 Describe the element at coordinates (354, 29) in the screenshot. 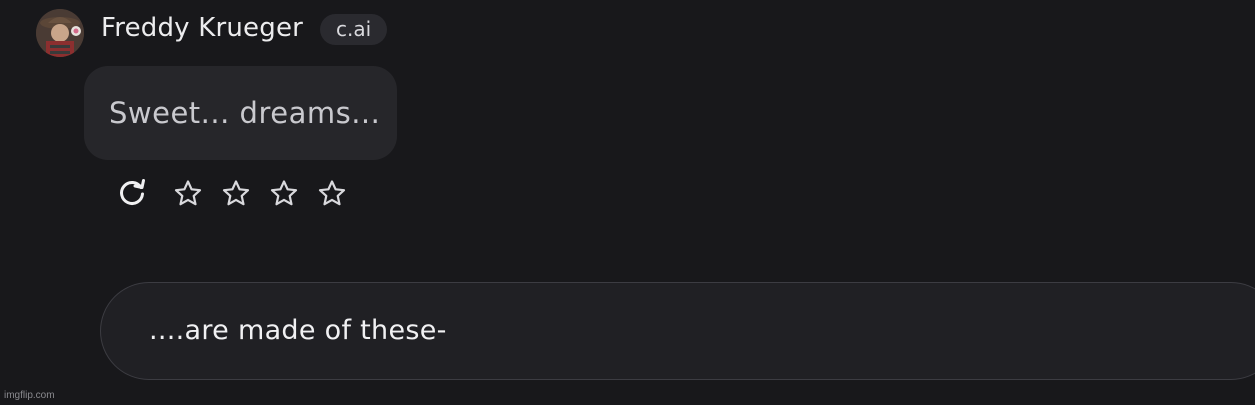

I see `character-badge: c.ai` at that location.